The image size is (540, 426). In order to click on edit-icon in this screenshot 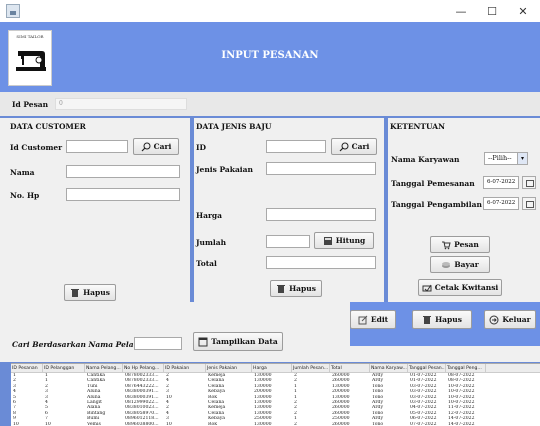, I will do `click(363, 320)`.